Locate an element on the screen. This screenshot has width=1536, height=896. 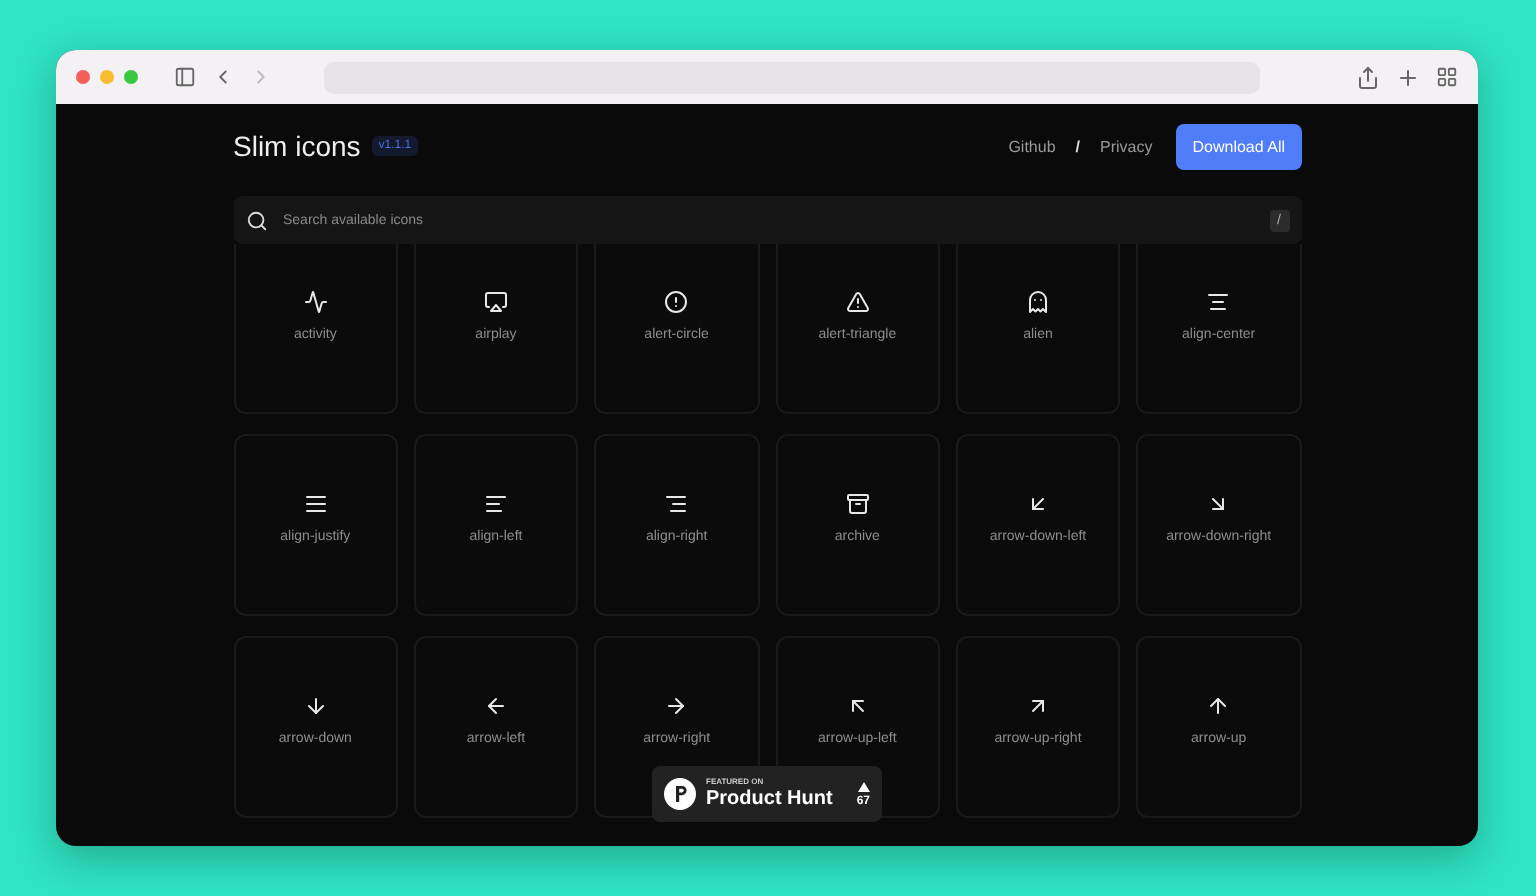
download-button: Download All is located at coordinates (1238, 146).